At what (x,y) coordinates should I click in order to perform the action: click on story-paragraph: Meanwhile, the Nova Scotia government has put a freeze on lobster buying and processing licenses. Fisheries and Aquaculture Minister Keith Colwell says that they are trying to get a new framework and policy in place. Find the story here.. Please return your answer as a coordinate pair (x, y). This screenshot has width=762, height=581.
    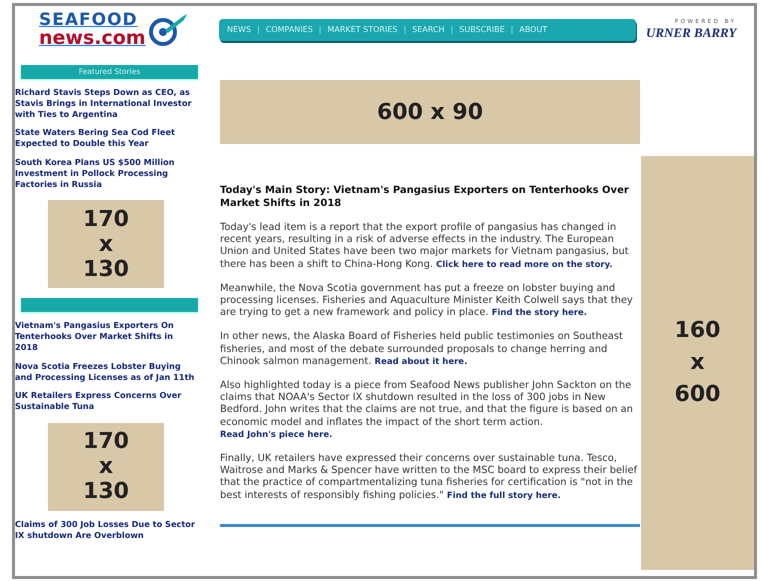
    Looking at the image, I should click on (427, 301).